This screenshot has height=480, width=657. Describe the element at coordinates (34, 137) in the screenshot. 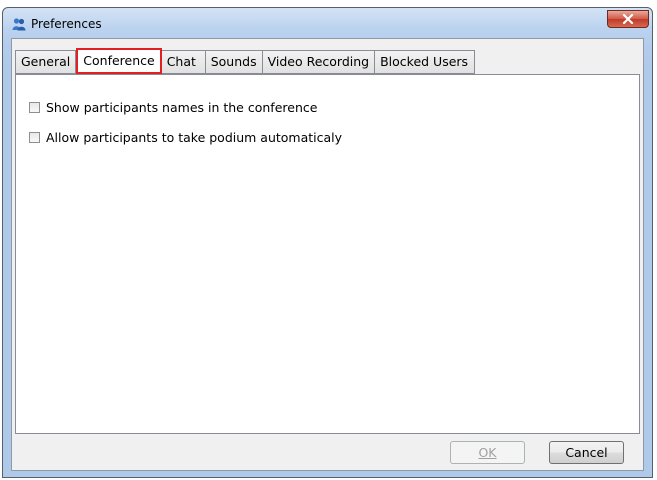

I see `auto-podium-checkbox` at that location.